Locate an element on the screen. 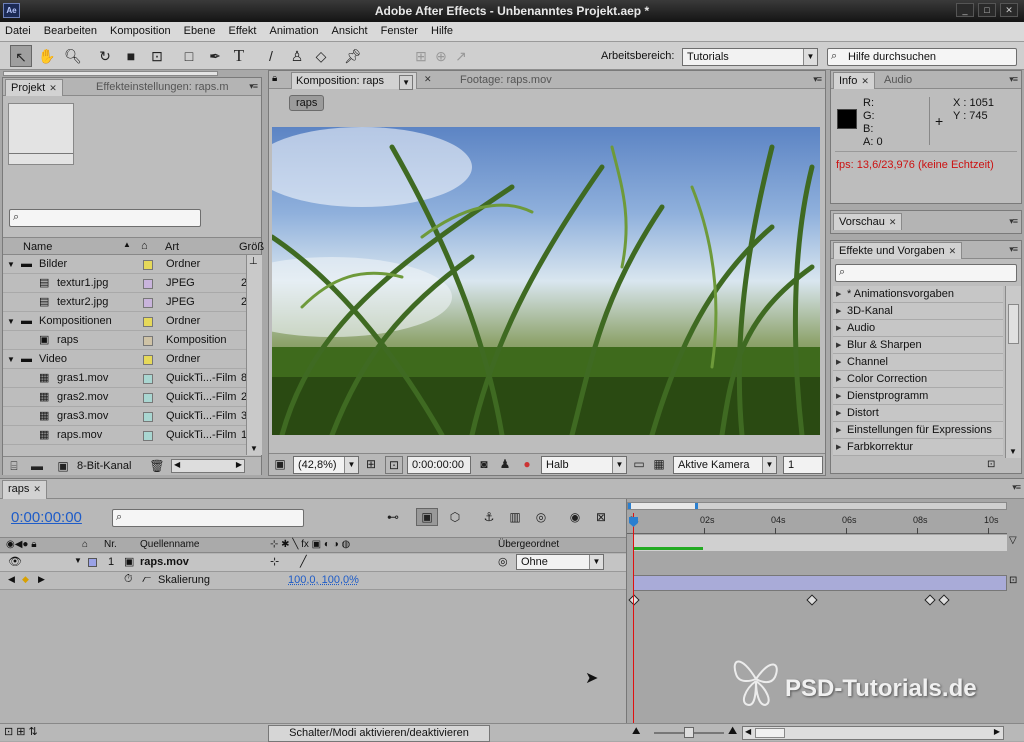 The image size is (1024, 742). project-item: ▼ ▬ Kompositionen Ordner is located at coordinates (125, 321).